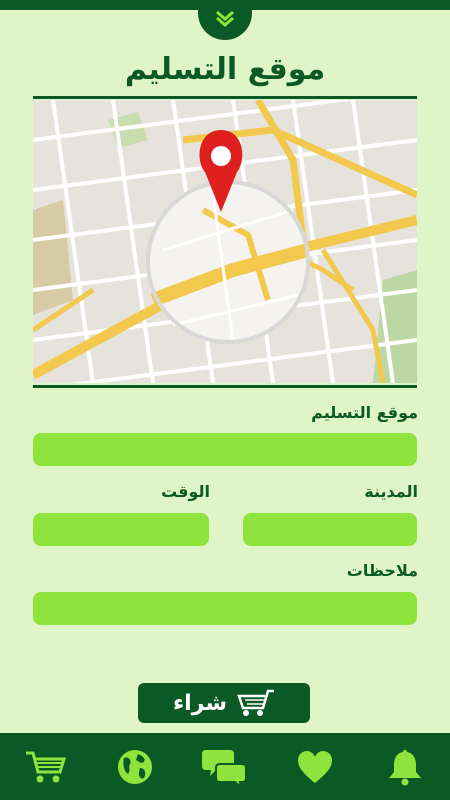  Describe the element at coordinates (225, 608) in the screenshot. I see `notes-input` at that location.